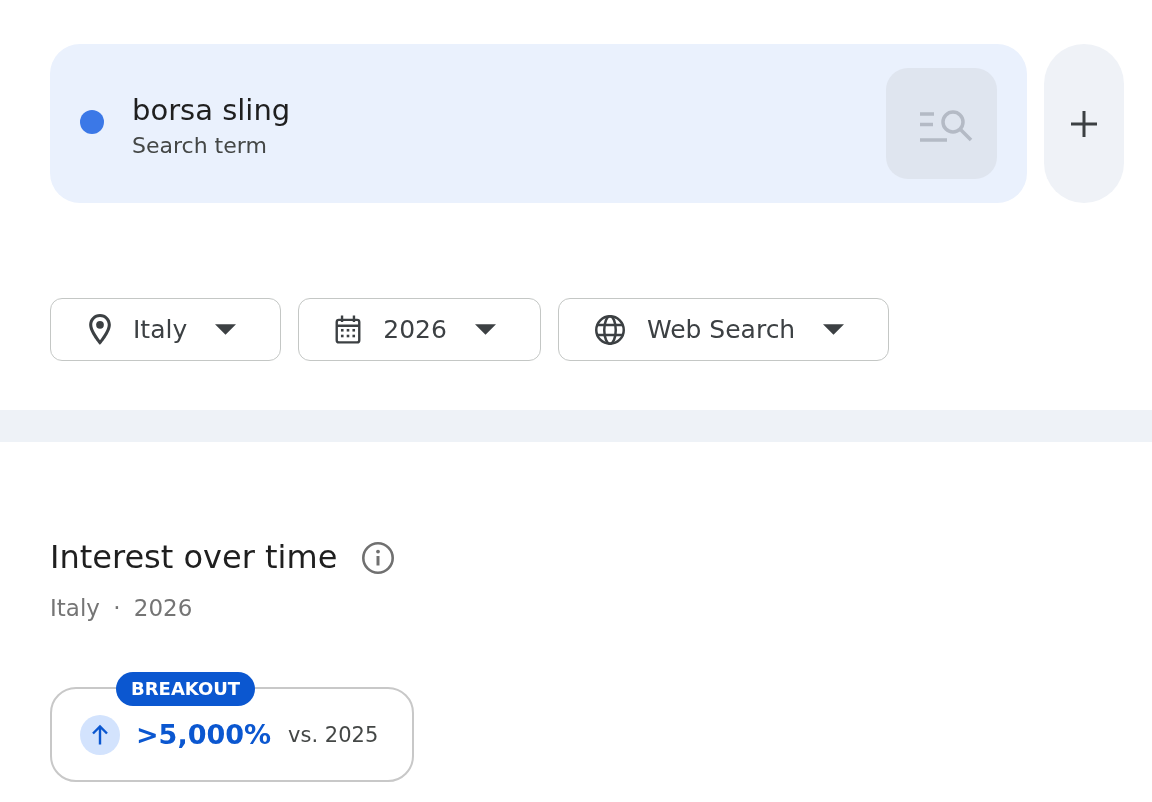  What do you see at coordinates (609, 329) in the screenshot?
I see `globe-icon` at bounding box center [609, 329].